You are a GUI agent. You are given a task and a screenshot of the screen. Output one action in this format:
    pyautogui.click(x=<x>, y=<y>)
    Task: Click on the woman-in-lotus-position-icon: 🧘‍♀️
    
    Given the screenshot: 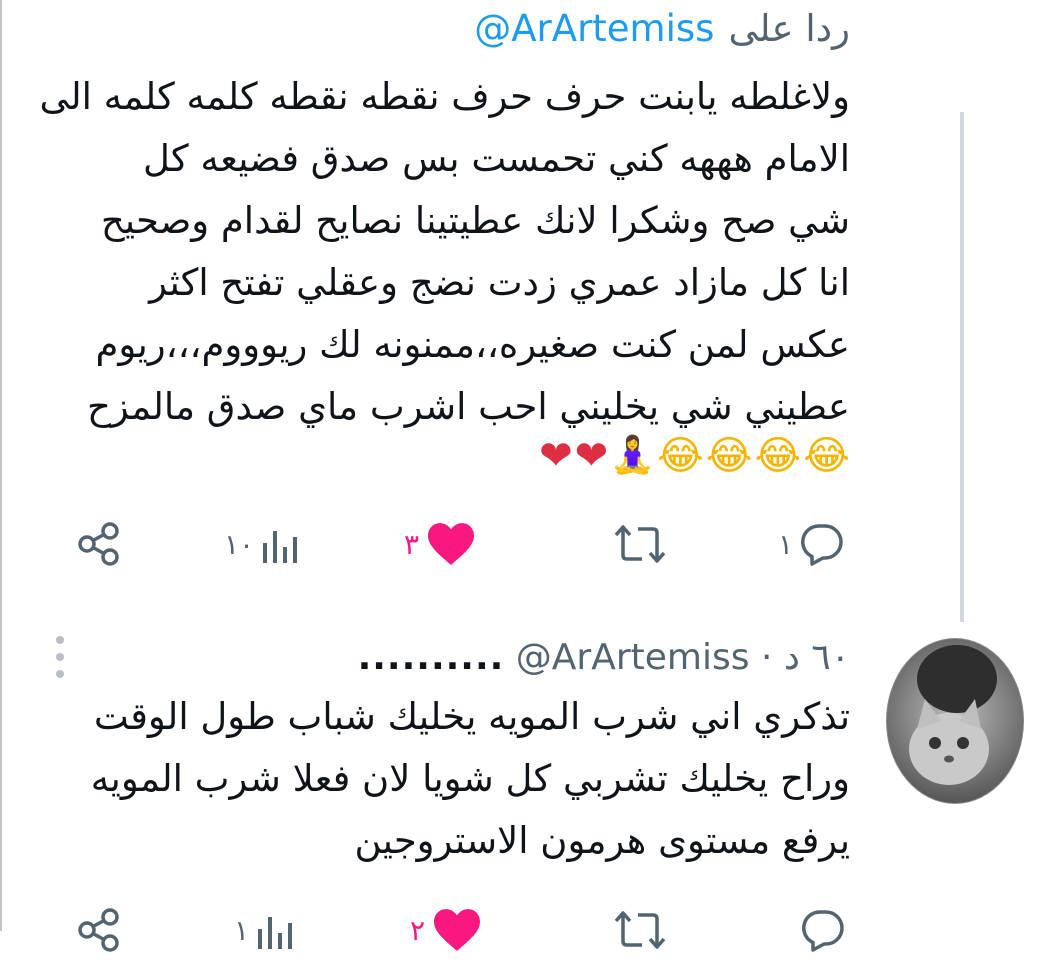 What is the action you would take?
    pyautogui.click(x=632, y=455)
    